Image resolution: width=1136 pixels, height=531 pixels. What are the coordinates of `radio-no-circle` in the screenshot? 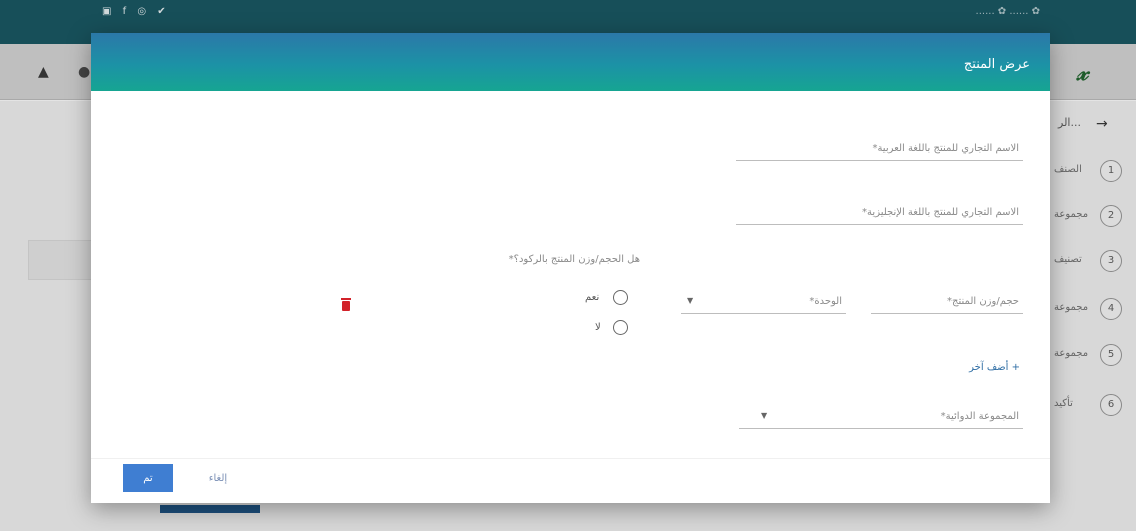 It's located at (620, 327).